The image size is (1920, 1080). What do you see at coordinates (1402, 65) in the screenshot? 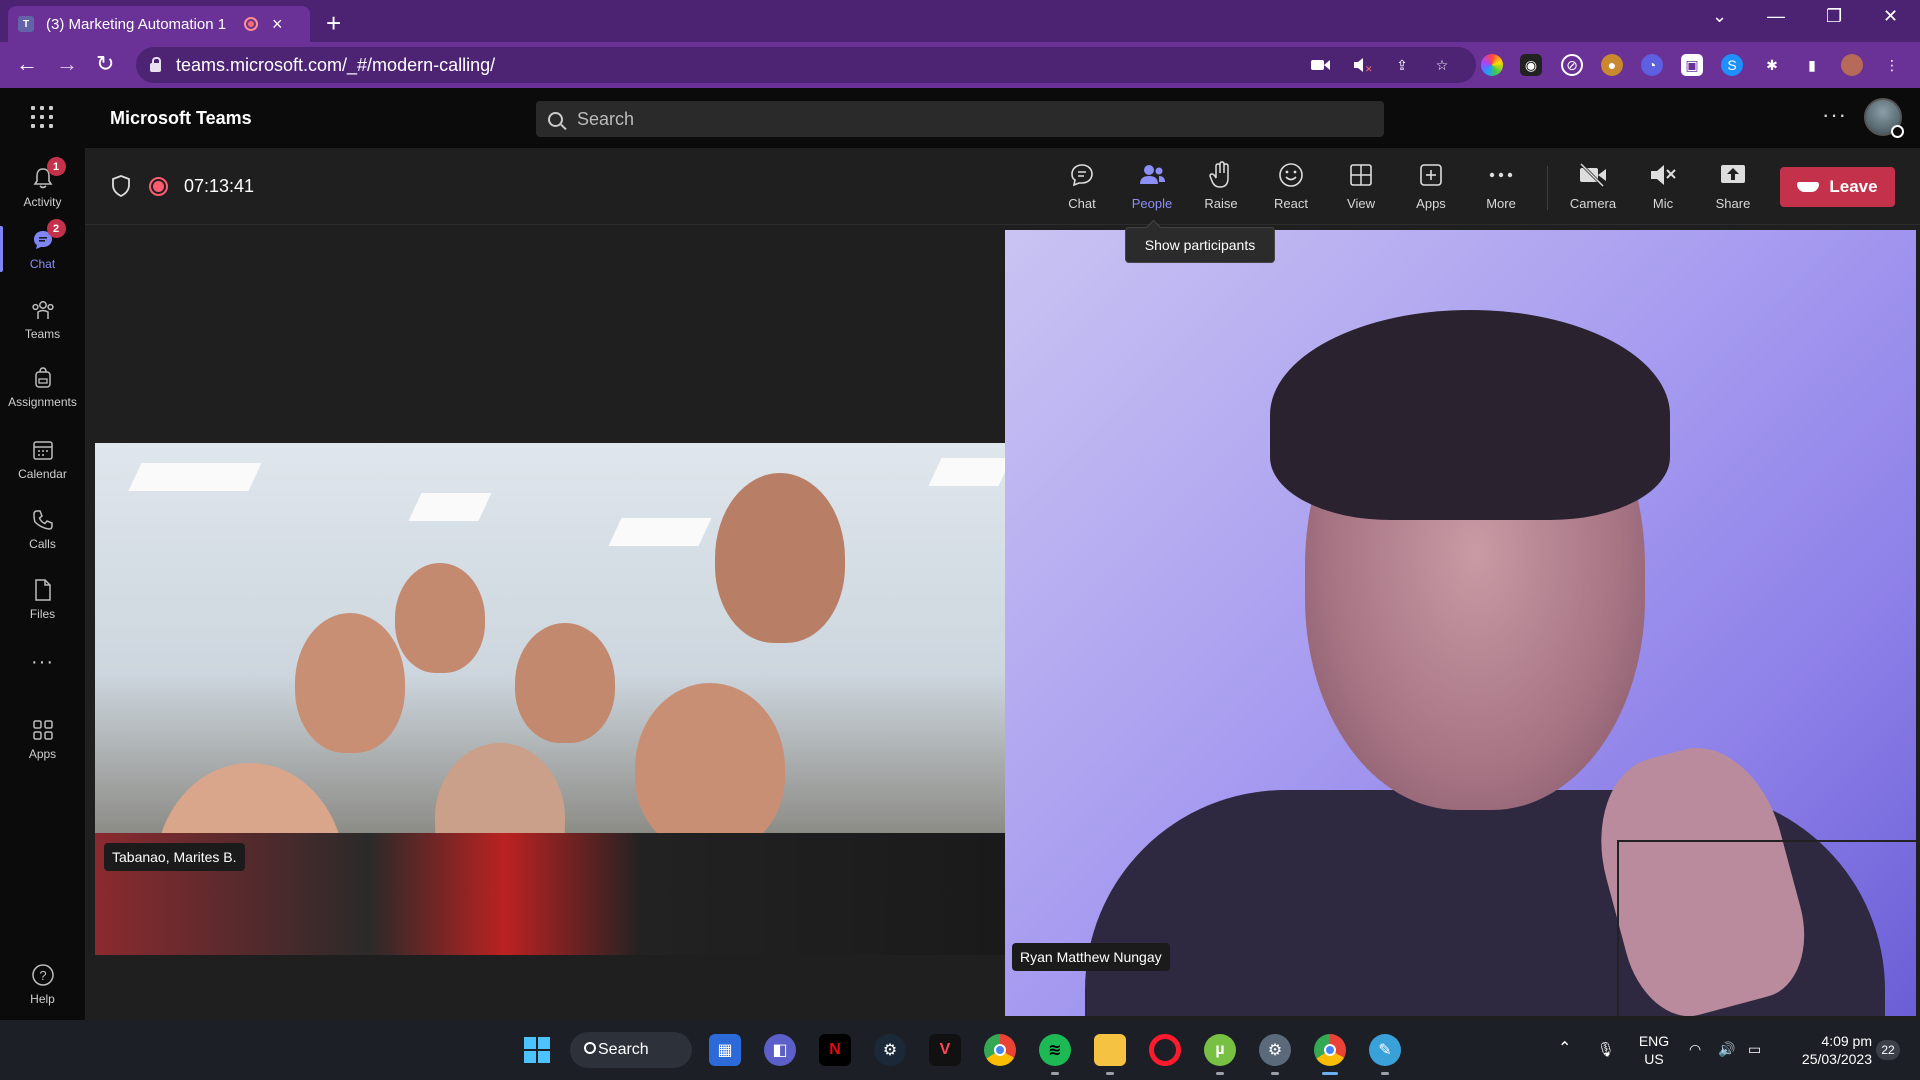
I see `share-page-icon: ⇪` at bounding box center [1402, 65].